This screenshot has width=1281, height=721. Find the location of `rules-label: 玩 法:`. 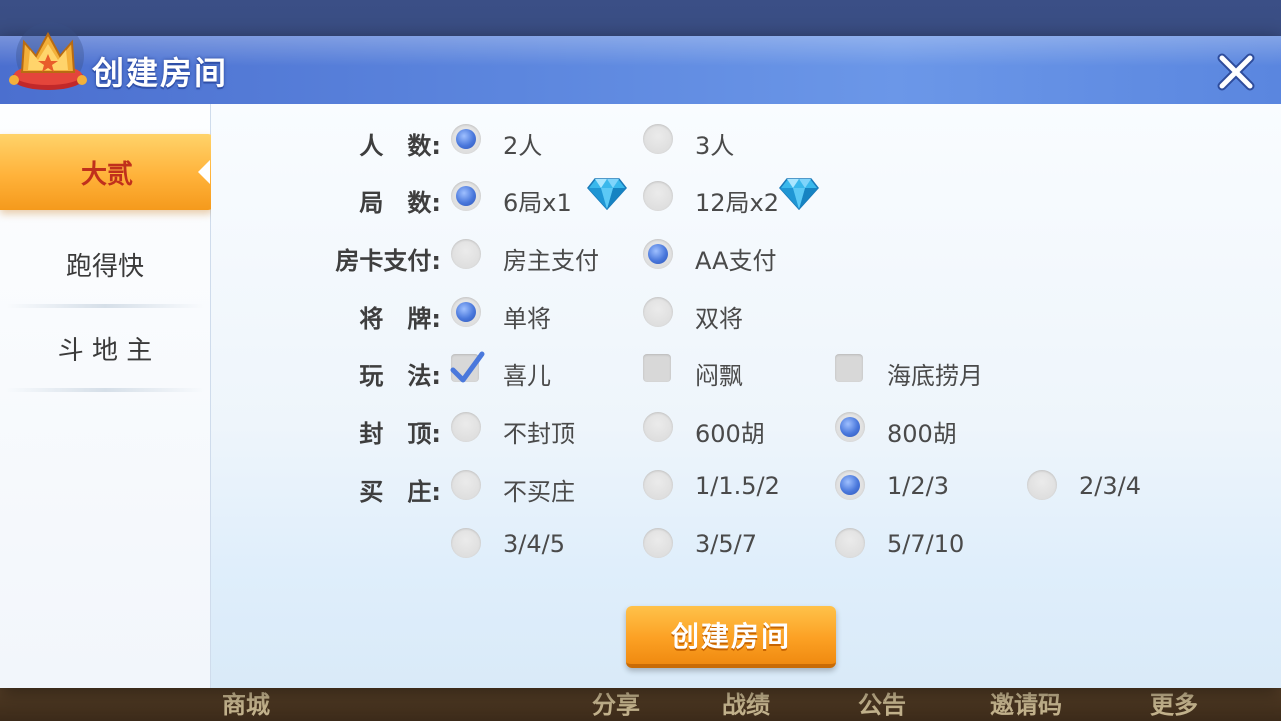

rules-label: 玩 法: is located at coordinates (400, 376).